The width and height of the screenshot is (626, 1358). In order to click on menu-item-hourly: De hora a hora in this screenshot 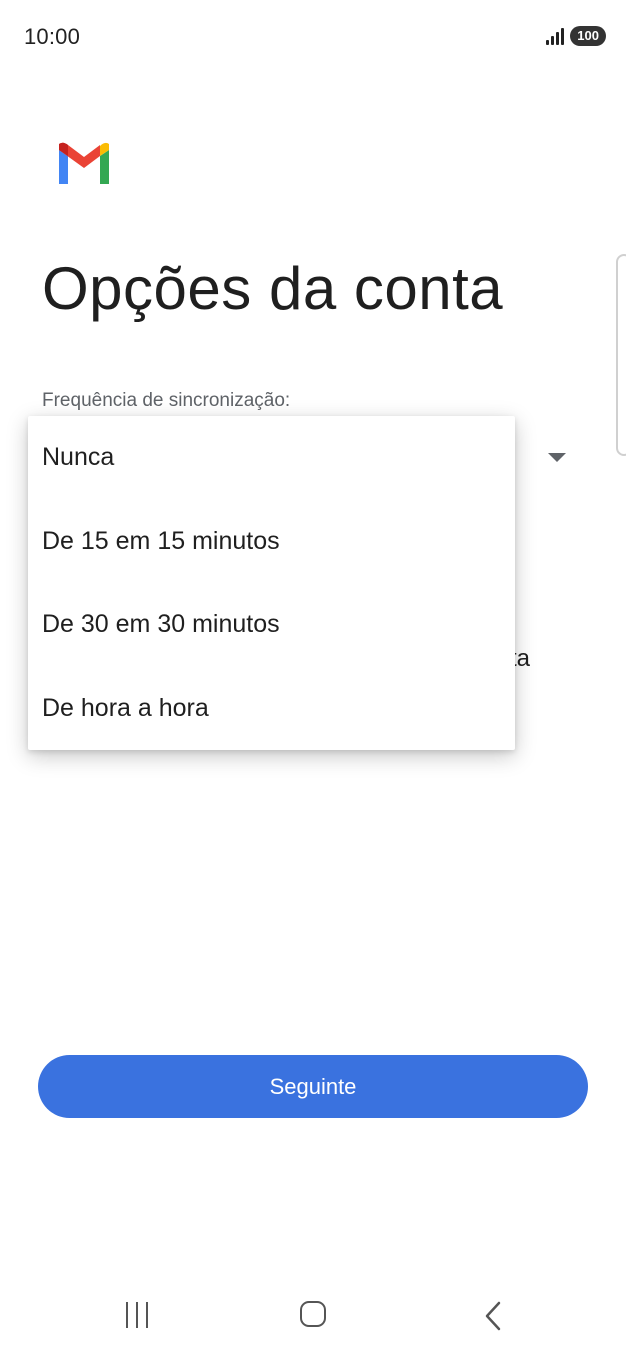, I will do `click(271, 708)`.